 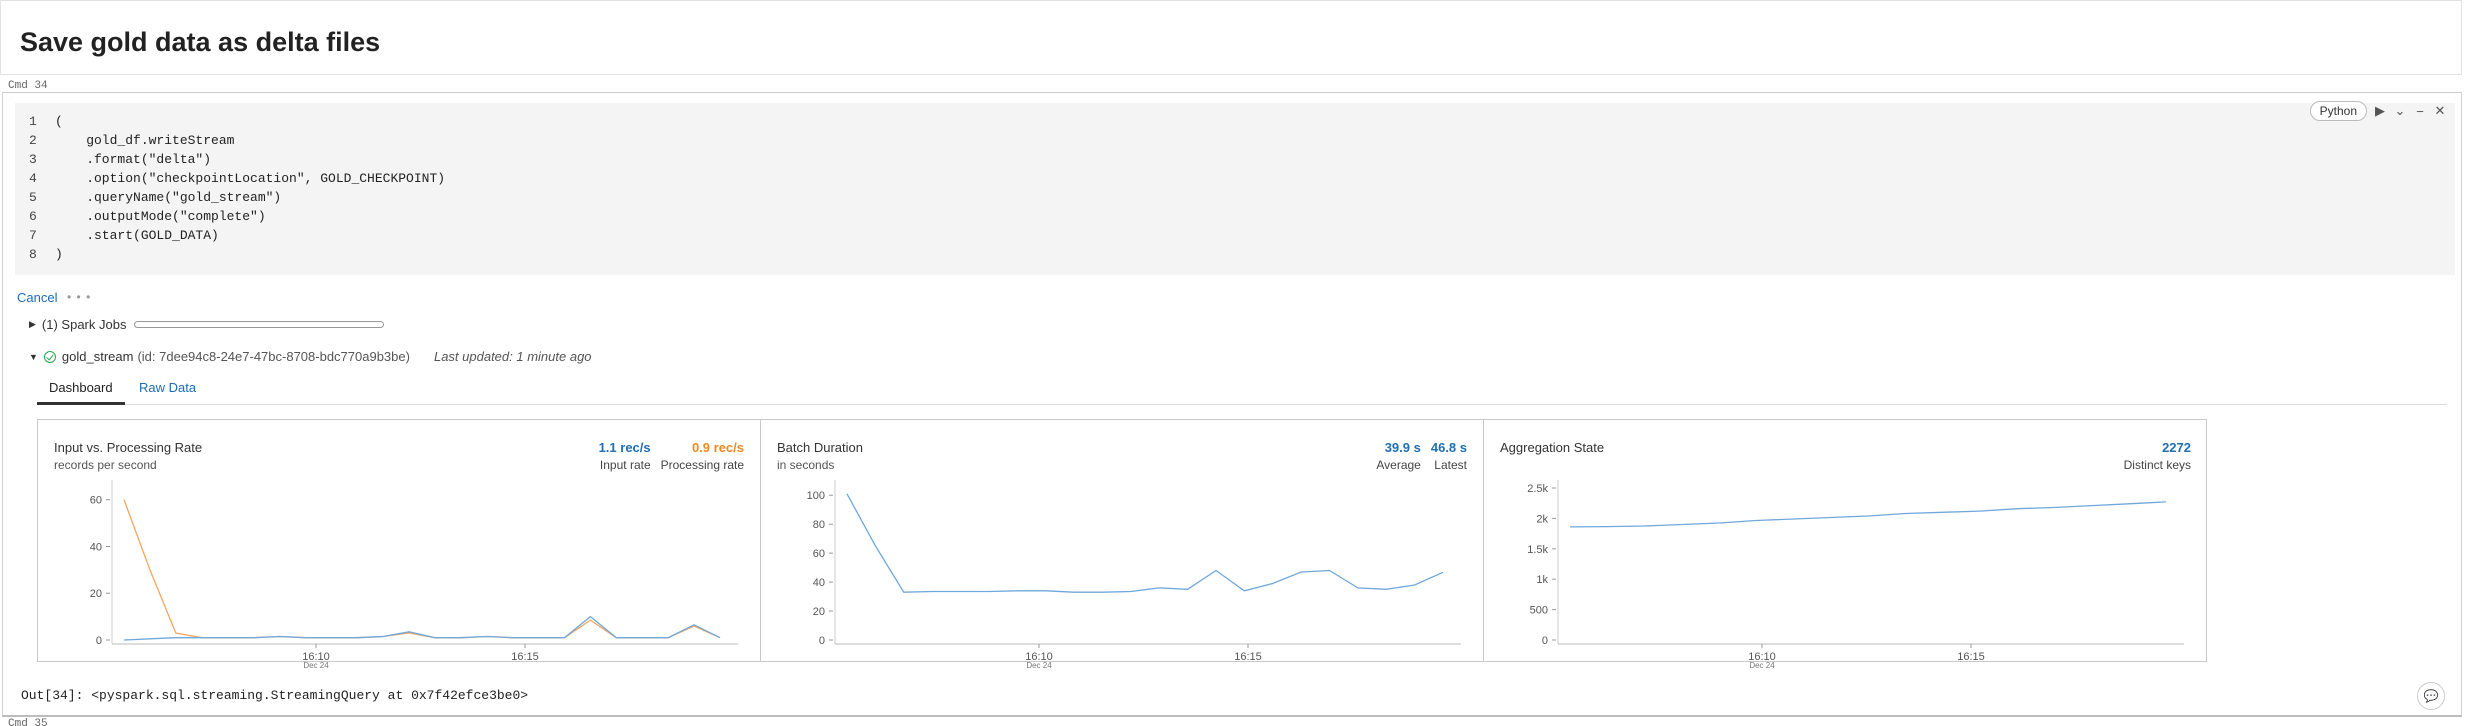 What do you see at coordinates (132, 140) in the screenshot?
I see `code-line: 2 gold_df.writeStream` at bounding box center [132, 140].